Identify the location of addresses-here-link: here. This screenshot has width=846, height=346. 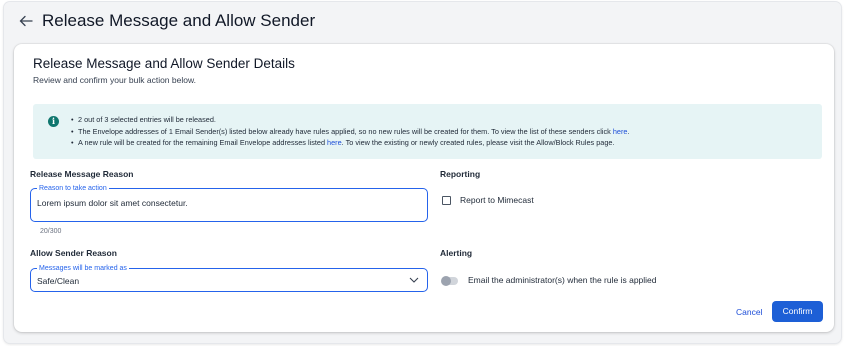
(334, 142).